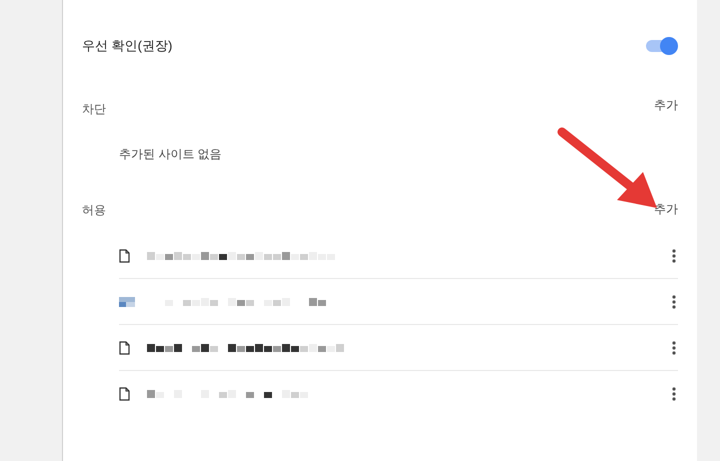  Describe the element at coordinates (171, 154) in the screenshot. I see `empty-list-text: 추가된 사이트 없음` at that location.